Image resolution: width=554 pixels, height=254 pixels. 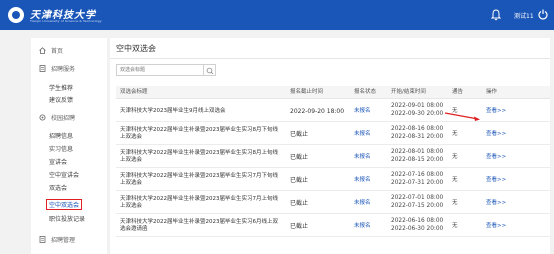 What do you see at coordinates (417, 183) in the screenshot?
I see `end-time: 2022-07-31 20:00` at bounding box center [417, 183].